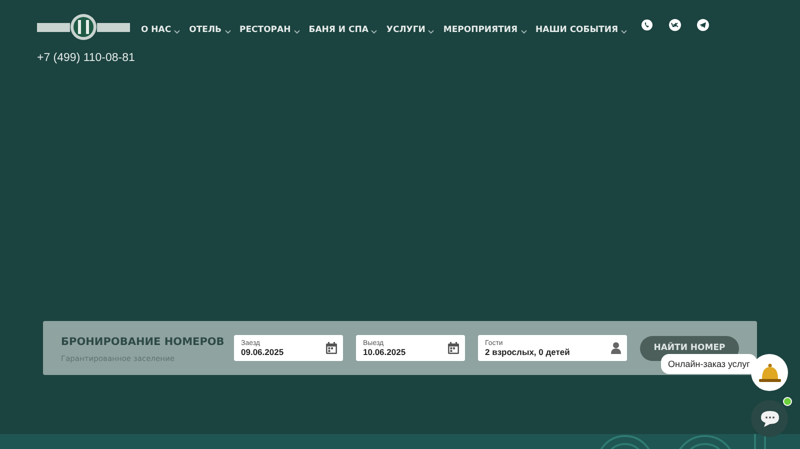 The width and height of the screenshot is (800, 449). I want to click on nav-link: БАНЯ И СПА, so click(343, 30).